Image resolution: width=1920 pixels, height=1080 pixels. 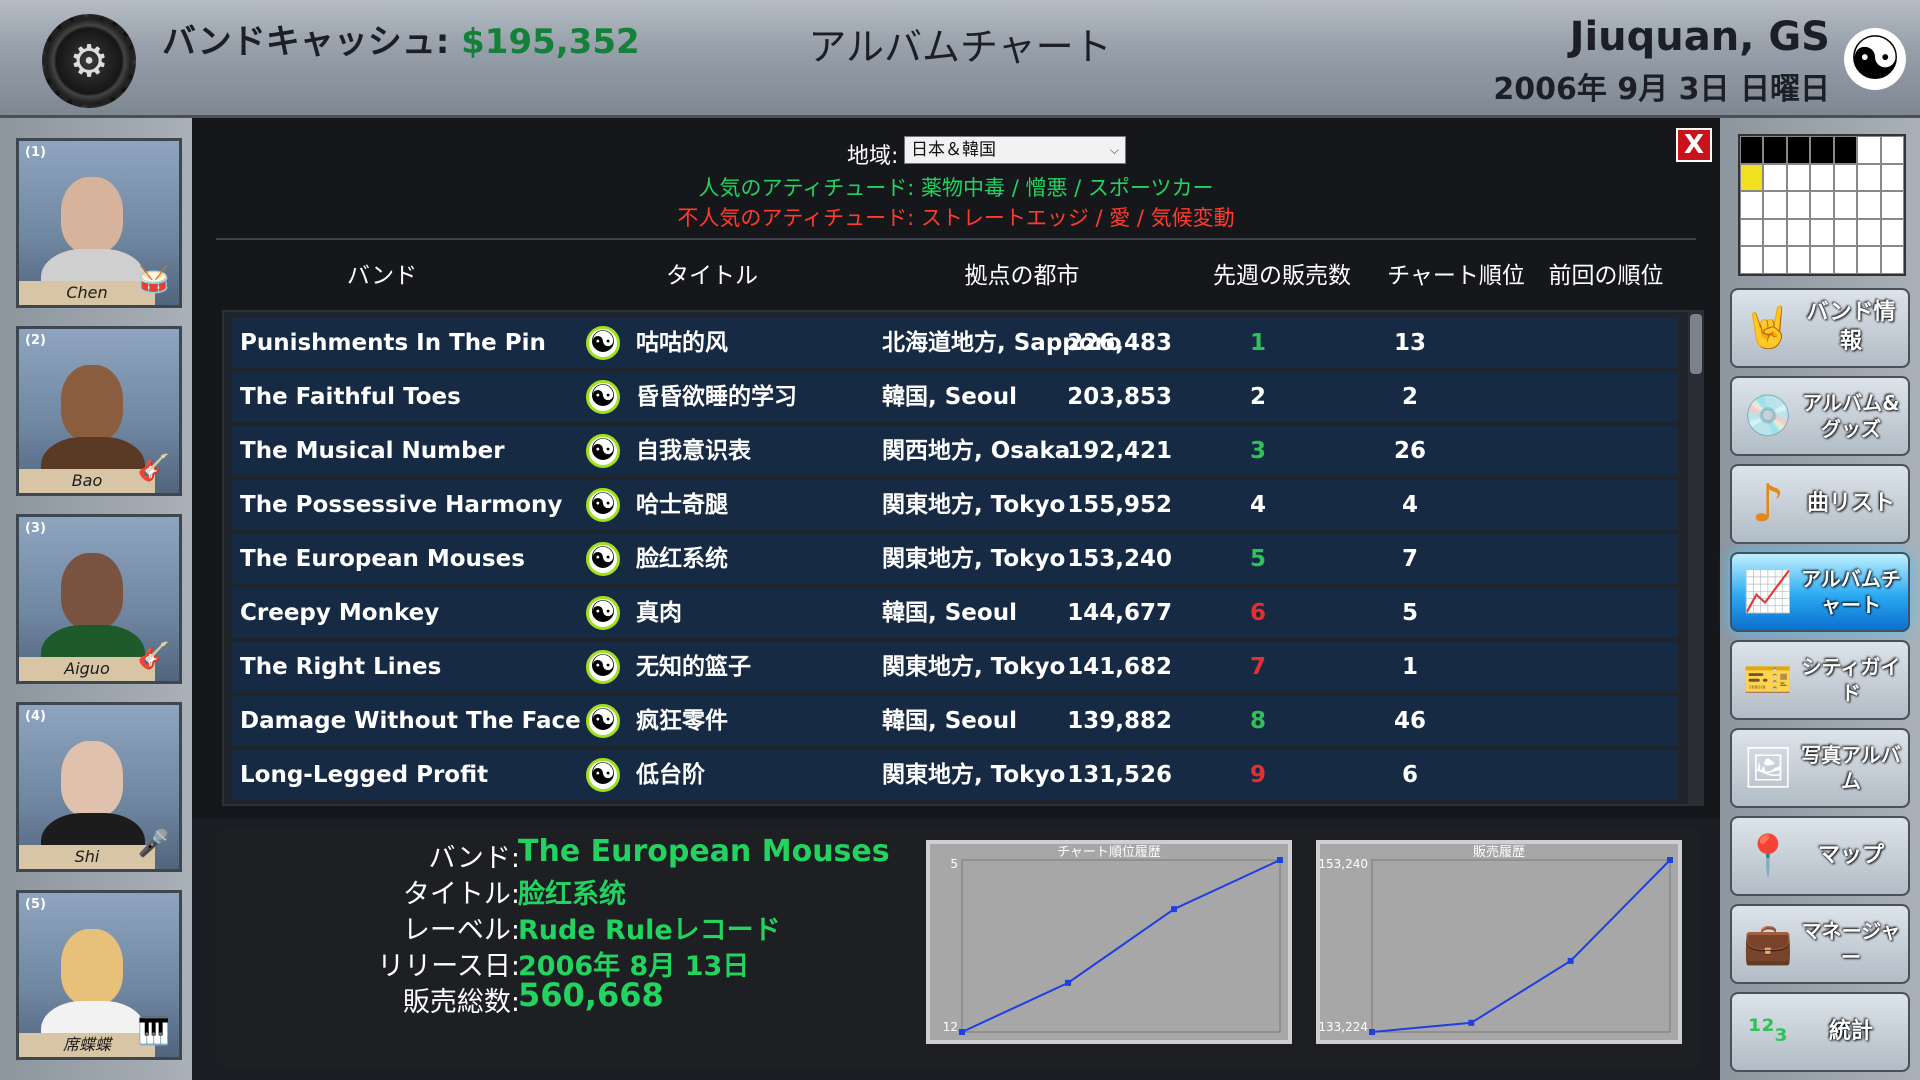 I want to click on detail-total-label: 販売総数:, so click(x=461, y=1002).